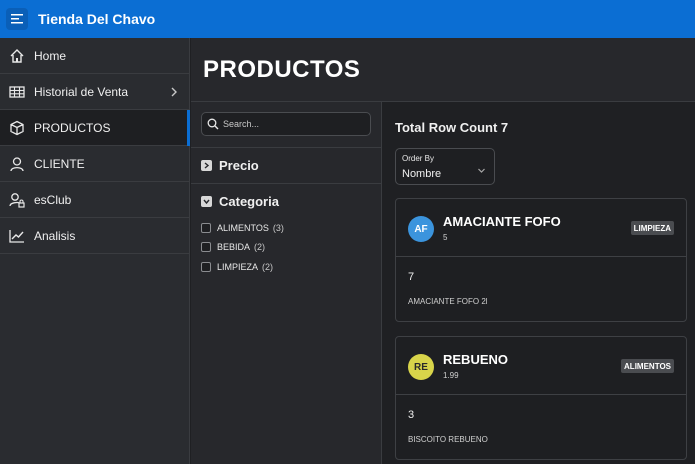 This screenshot has height=464, width=695. Describe the element at coordinates (94, 56) in the screenshot. I see `sidebar-item-home: Home` at that location.